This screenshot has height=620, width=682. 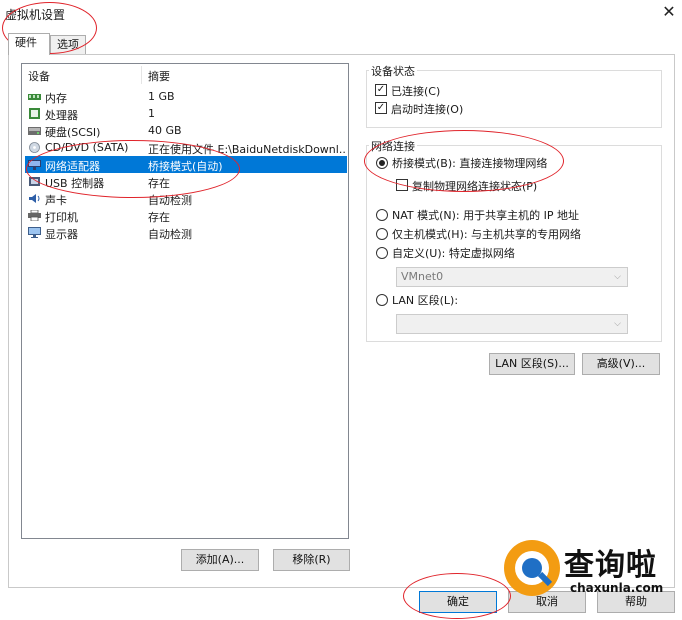 I want to click on window-title: 虚拟机设置, so click(x=35, y=15).